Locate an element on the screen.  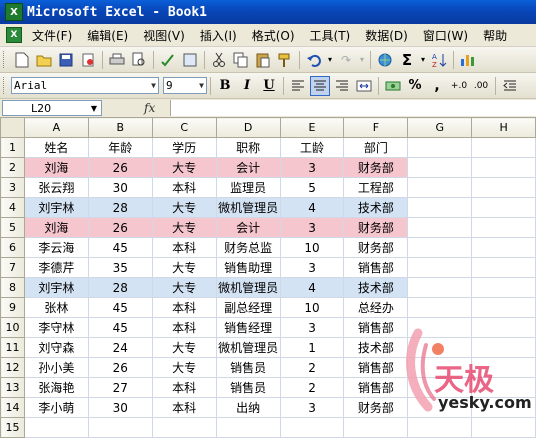
print-preview-icon is located at coordinates (139, 60).